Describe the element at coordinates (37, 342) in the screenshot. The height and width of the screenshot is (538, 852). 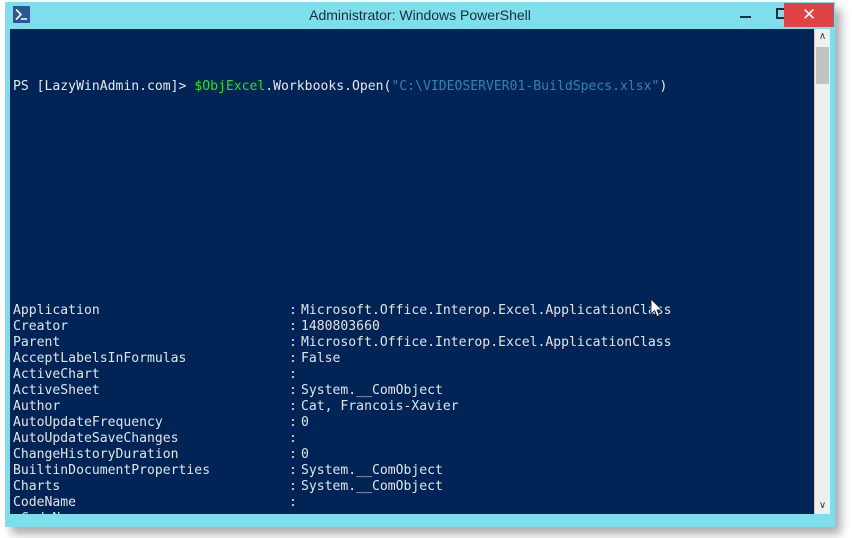
I see `property-name: Parent` at that location.